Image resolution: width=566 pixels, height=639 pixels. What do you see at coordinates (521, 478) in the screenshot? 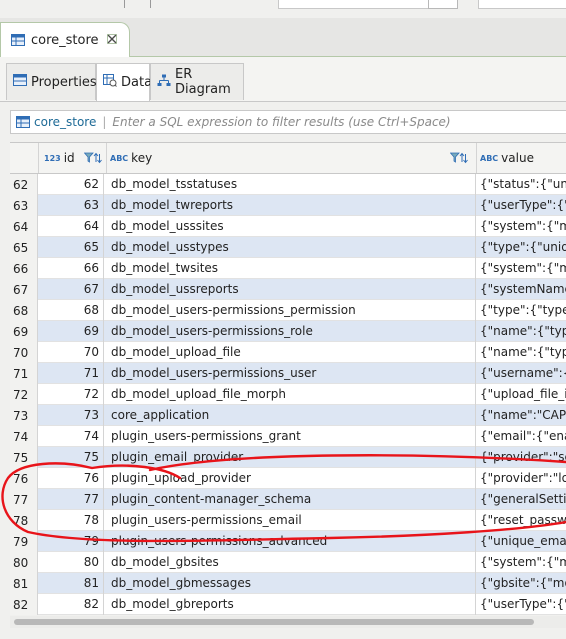
I see `cell-value: {"provider":"loc` at bounding box center [521, 478].